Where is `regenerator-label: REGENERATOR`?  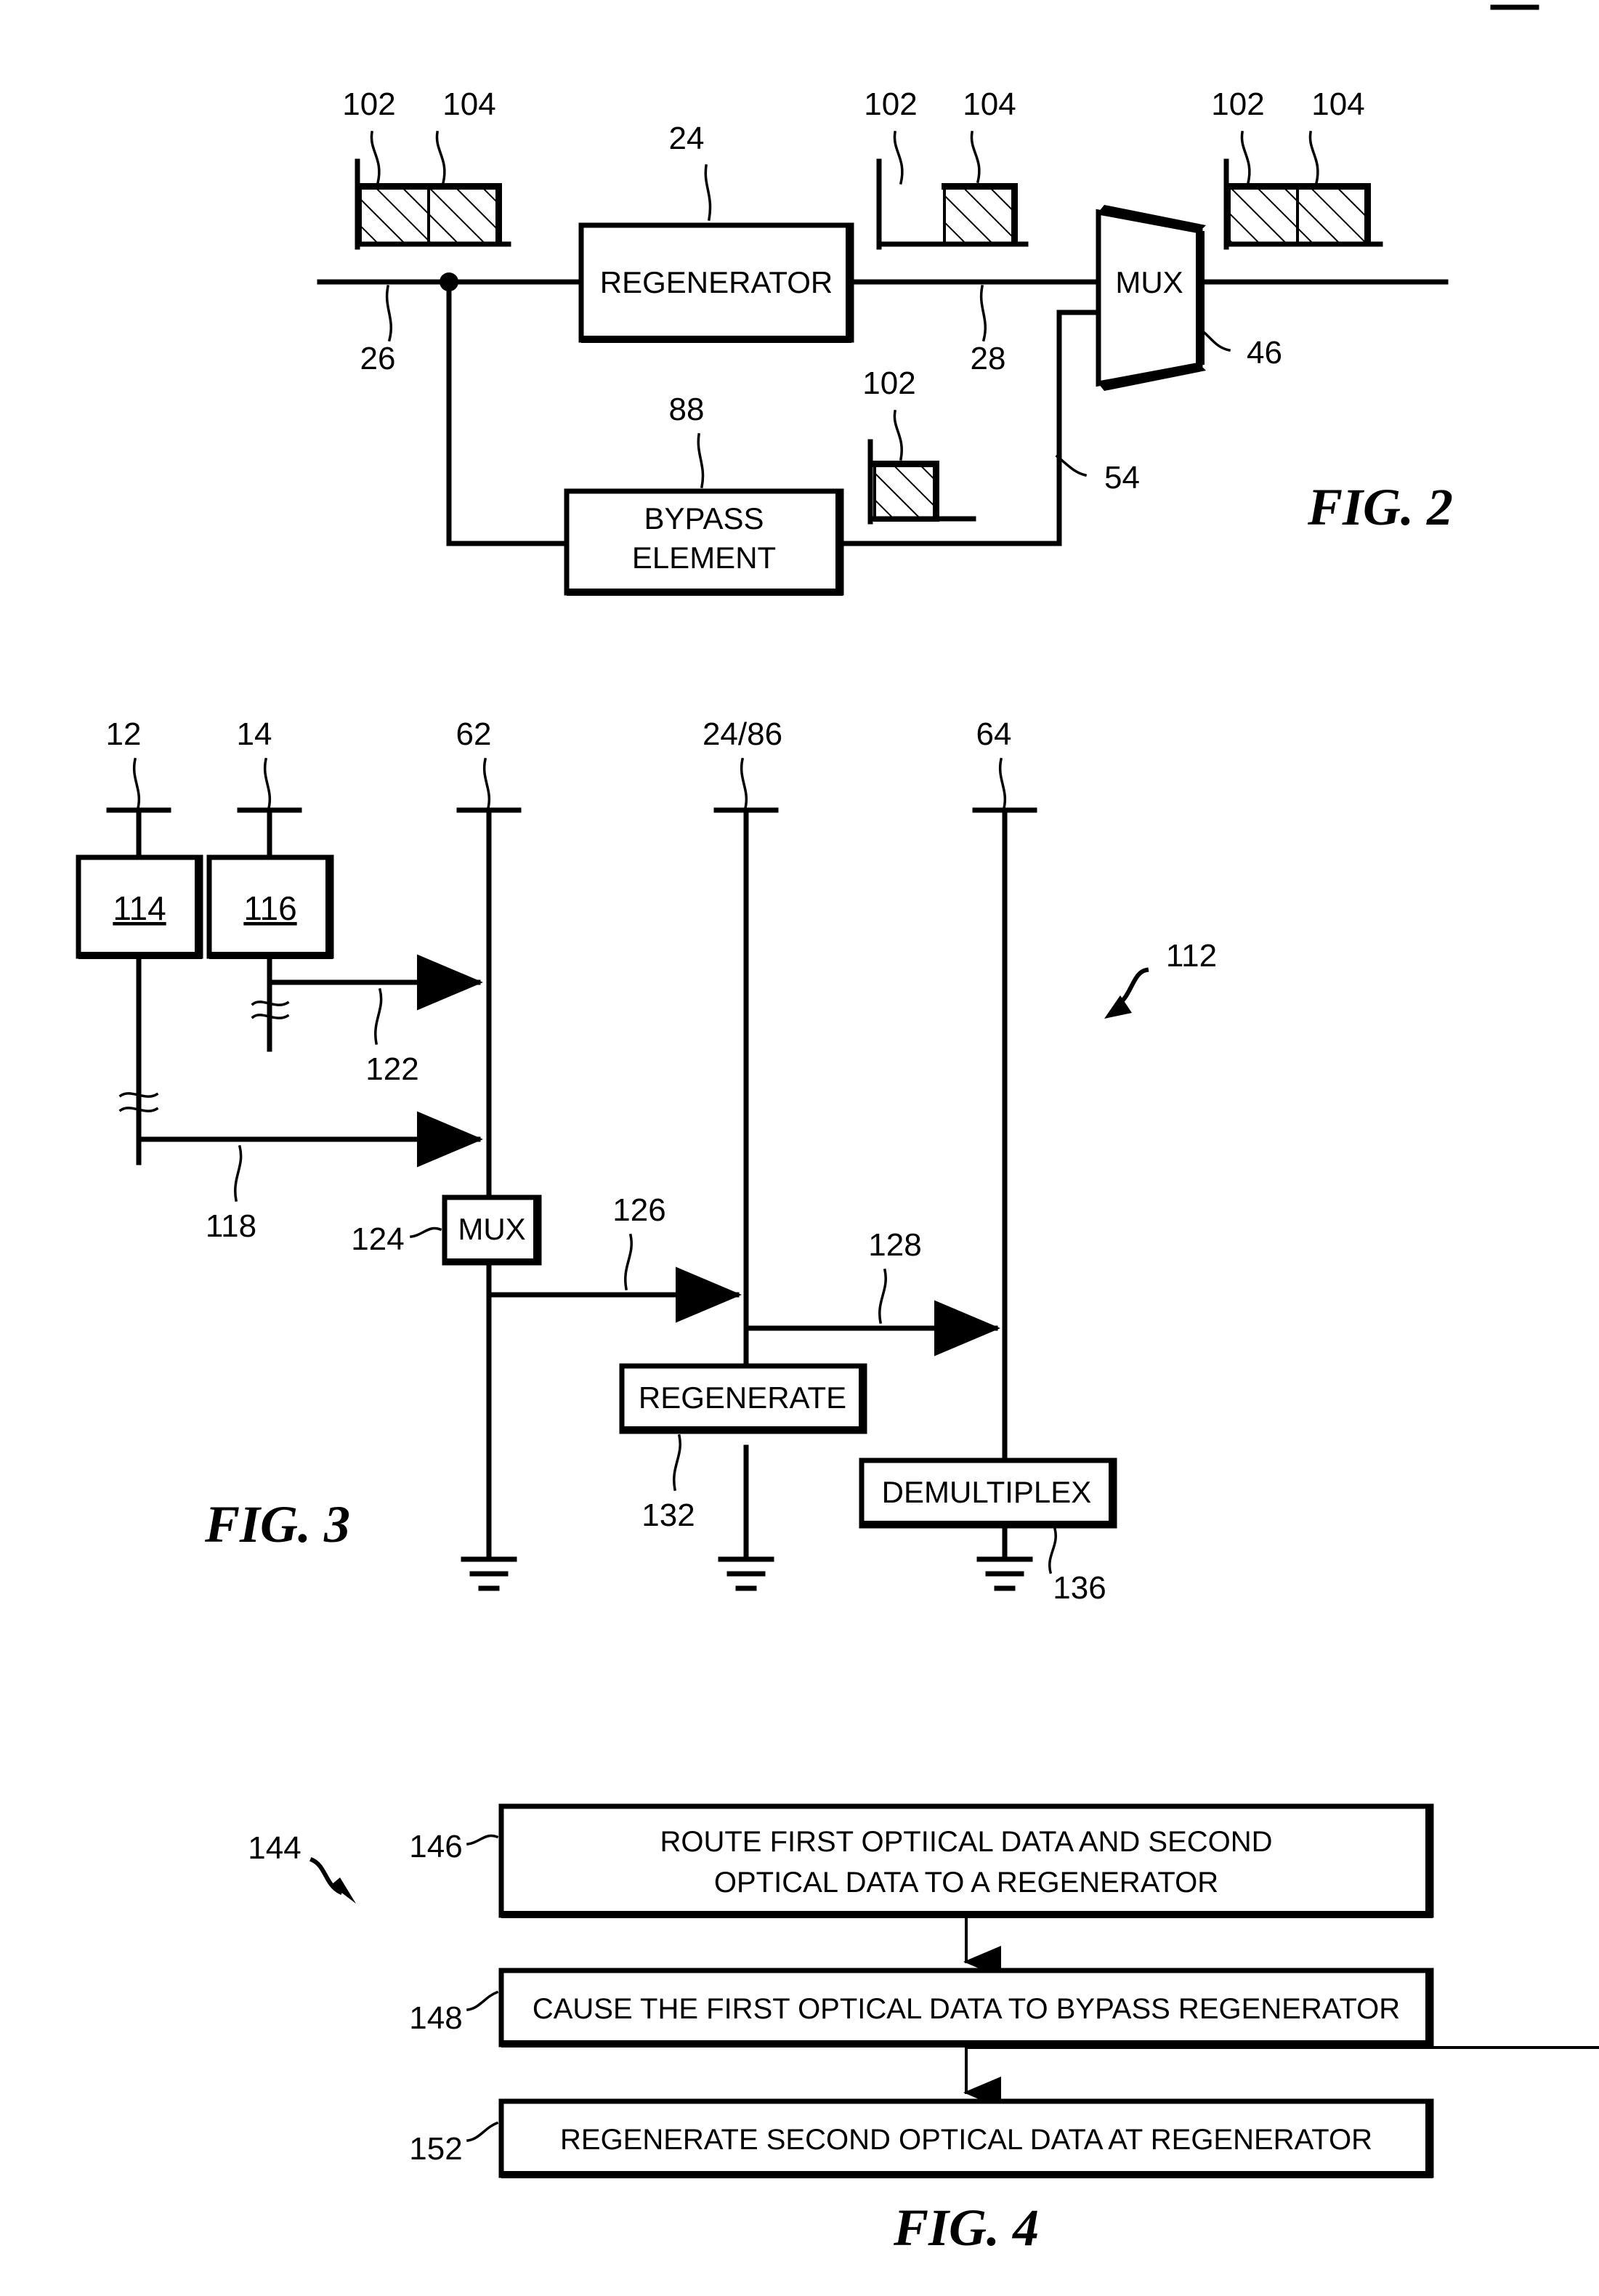 regenerator-label: REGENERATOR is located at coordinates (716, 282).